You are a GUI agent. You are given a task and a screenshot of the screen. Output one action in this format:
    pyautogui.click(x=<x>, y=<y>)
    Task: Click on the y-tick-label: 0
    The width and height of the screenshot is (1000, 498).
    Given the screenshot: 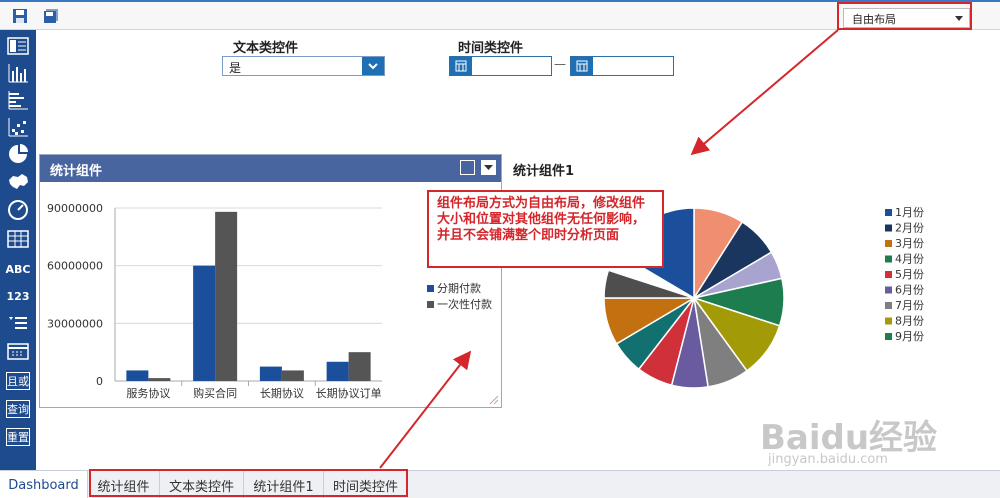 What is the action you would take?
    pyautogui.click(x=99, y=381)
    